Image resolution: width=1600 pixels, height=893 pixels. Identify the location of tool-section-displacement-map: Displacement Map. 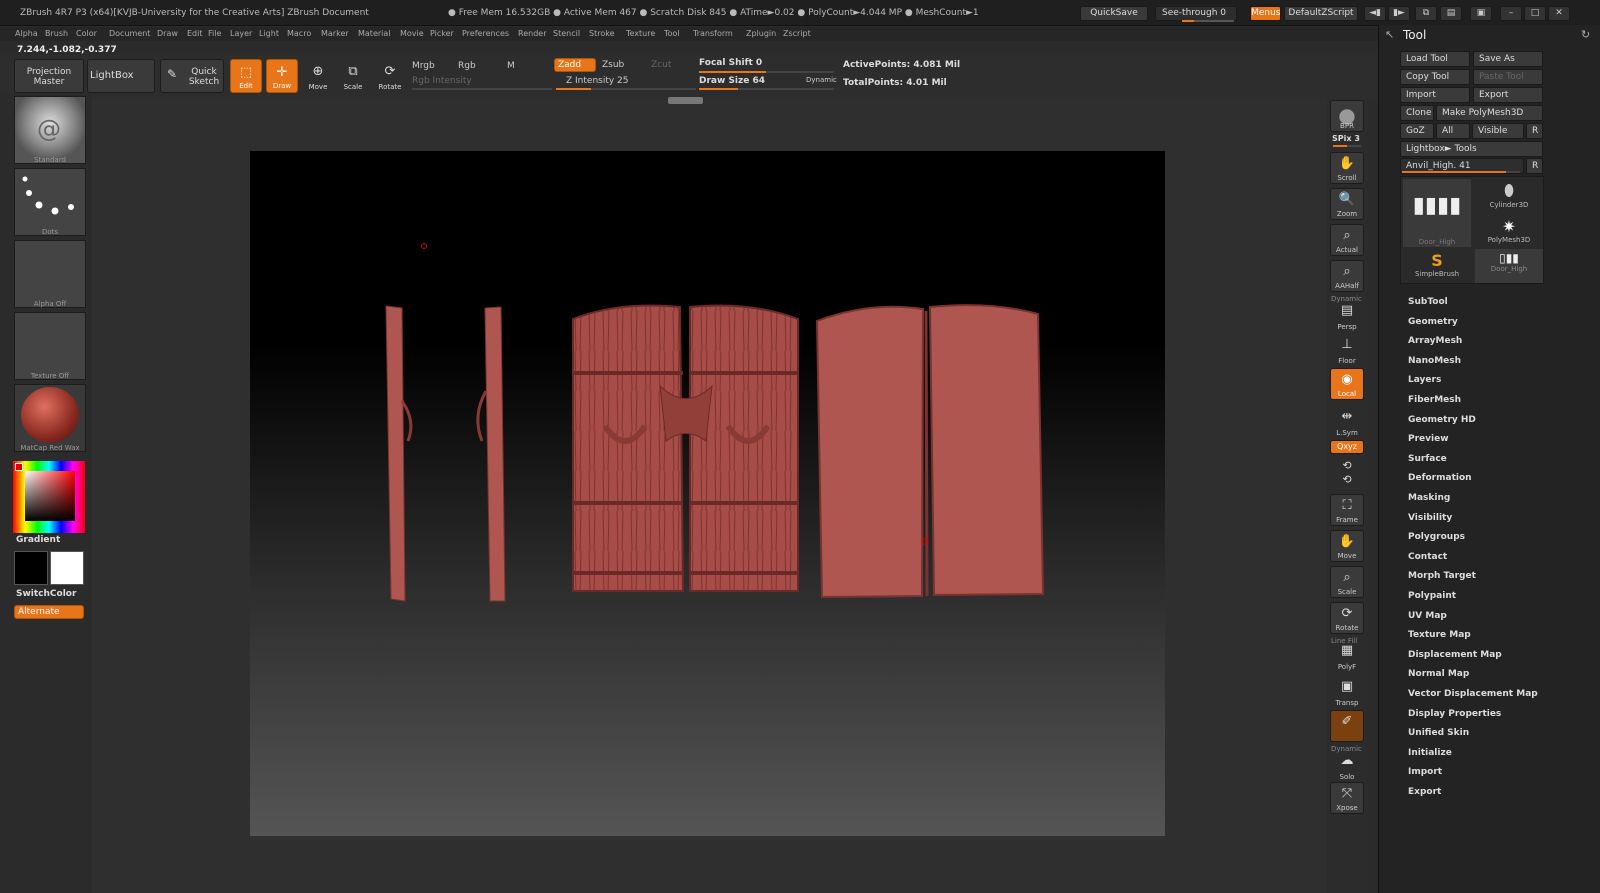
(1455, 655).